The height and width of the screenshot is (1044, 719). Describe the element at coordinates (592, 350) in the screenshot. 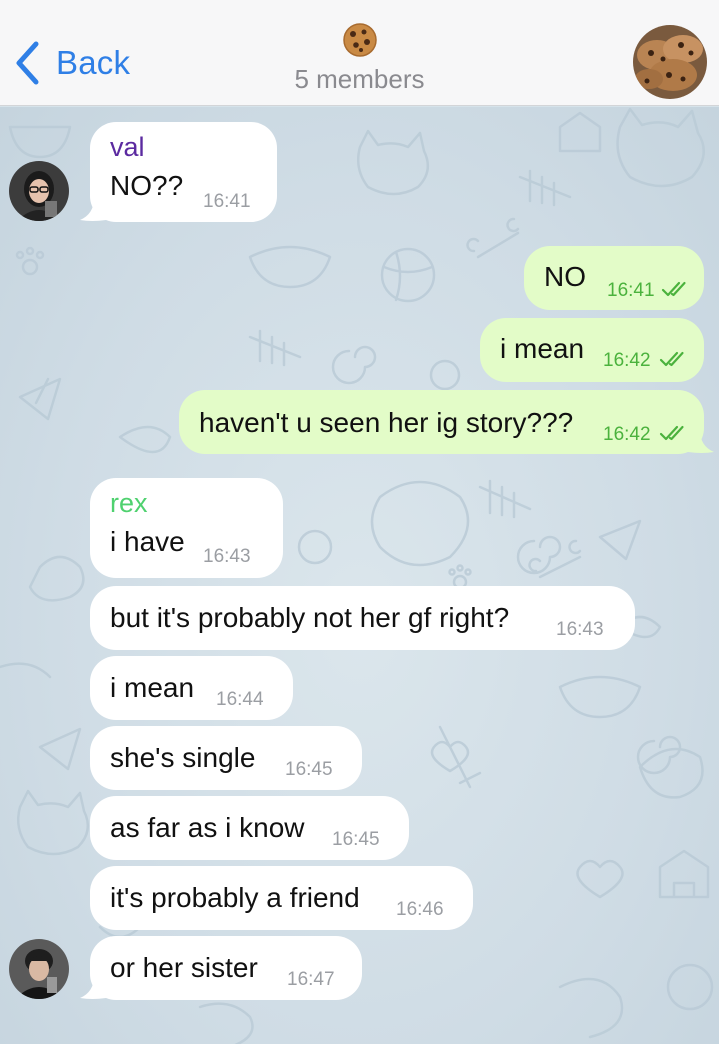

I see `message-bubble: i mean 16:42` at that location.